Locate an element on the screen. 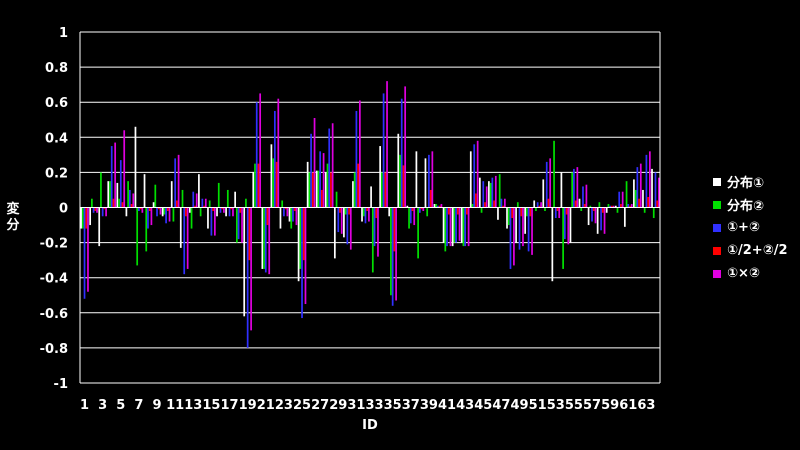 This screenshot has height=450, width=800. x-tick-label: 7 is located at coordinates (138, 405).